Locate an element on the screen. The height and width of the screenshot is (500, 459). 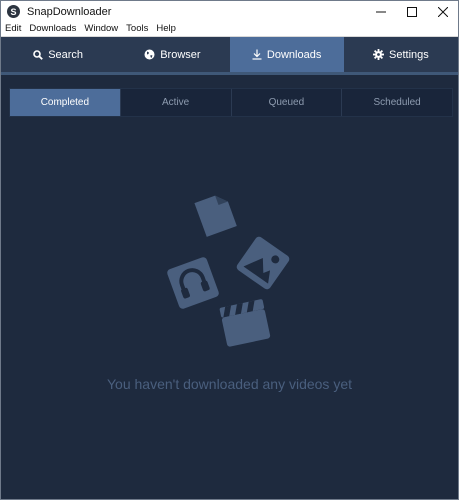
tab-downloads: Downloads is located at coordinates (286, 54).